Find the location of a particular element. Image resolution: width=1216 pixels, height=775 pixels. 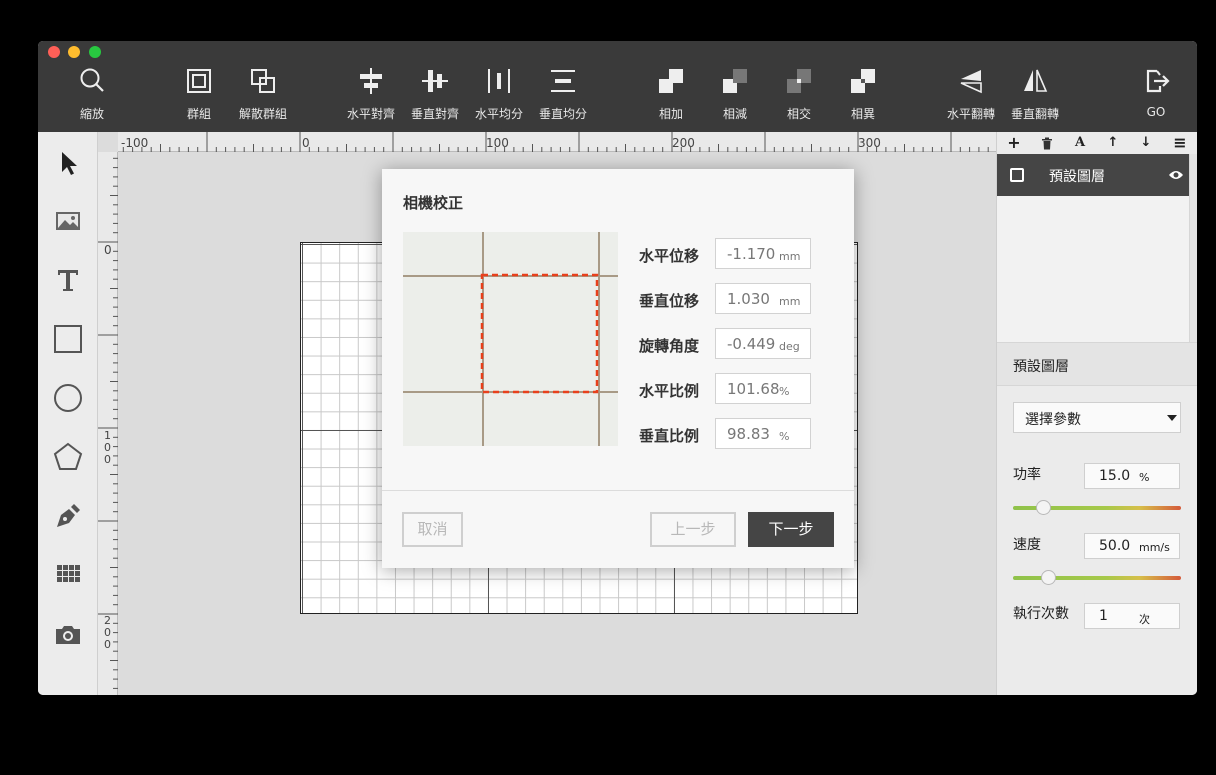

calibration-camera-preview is located at coordinates (510, 339).